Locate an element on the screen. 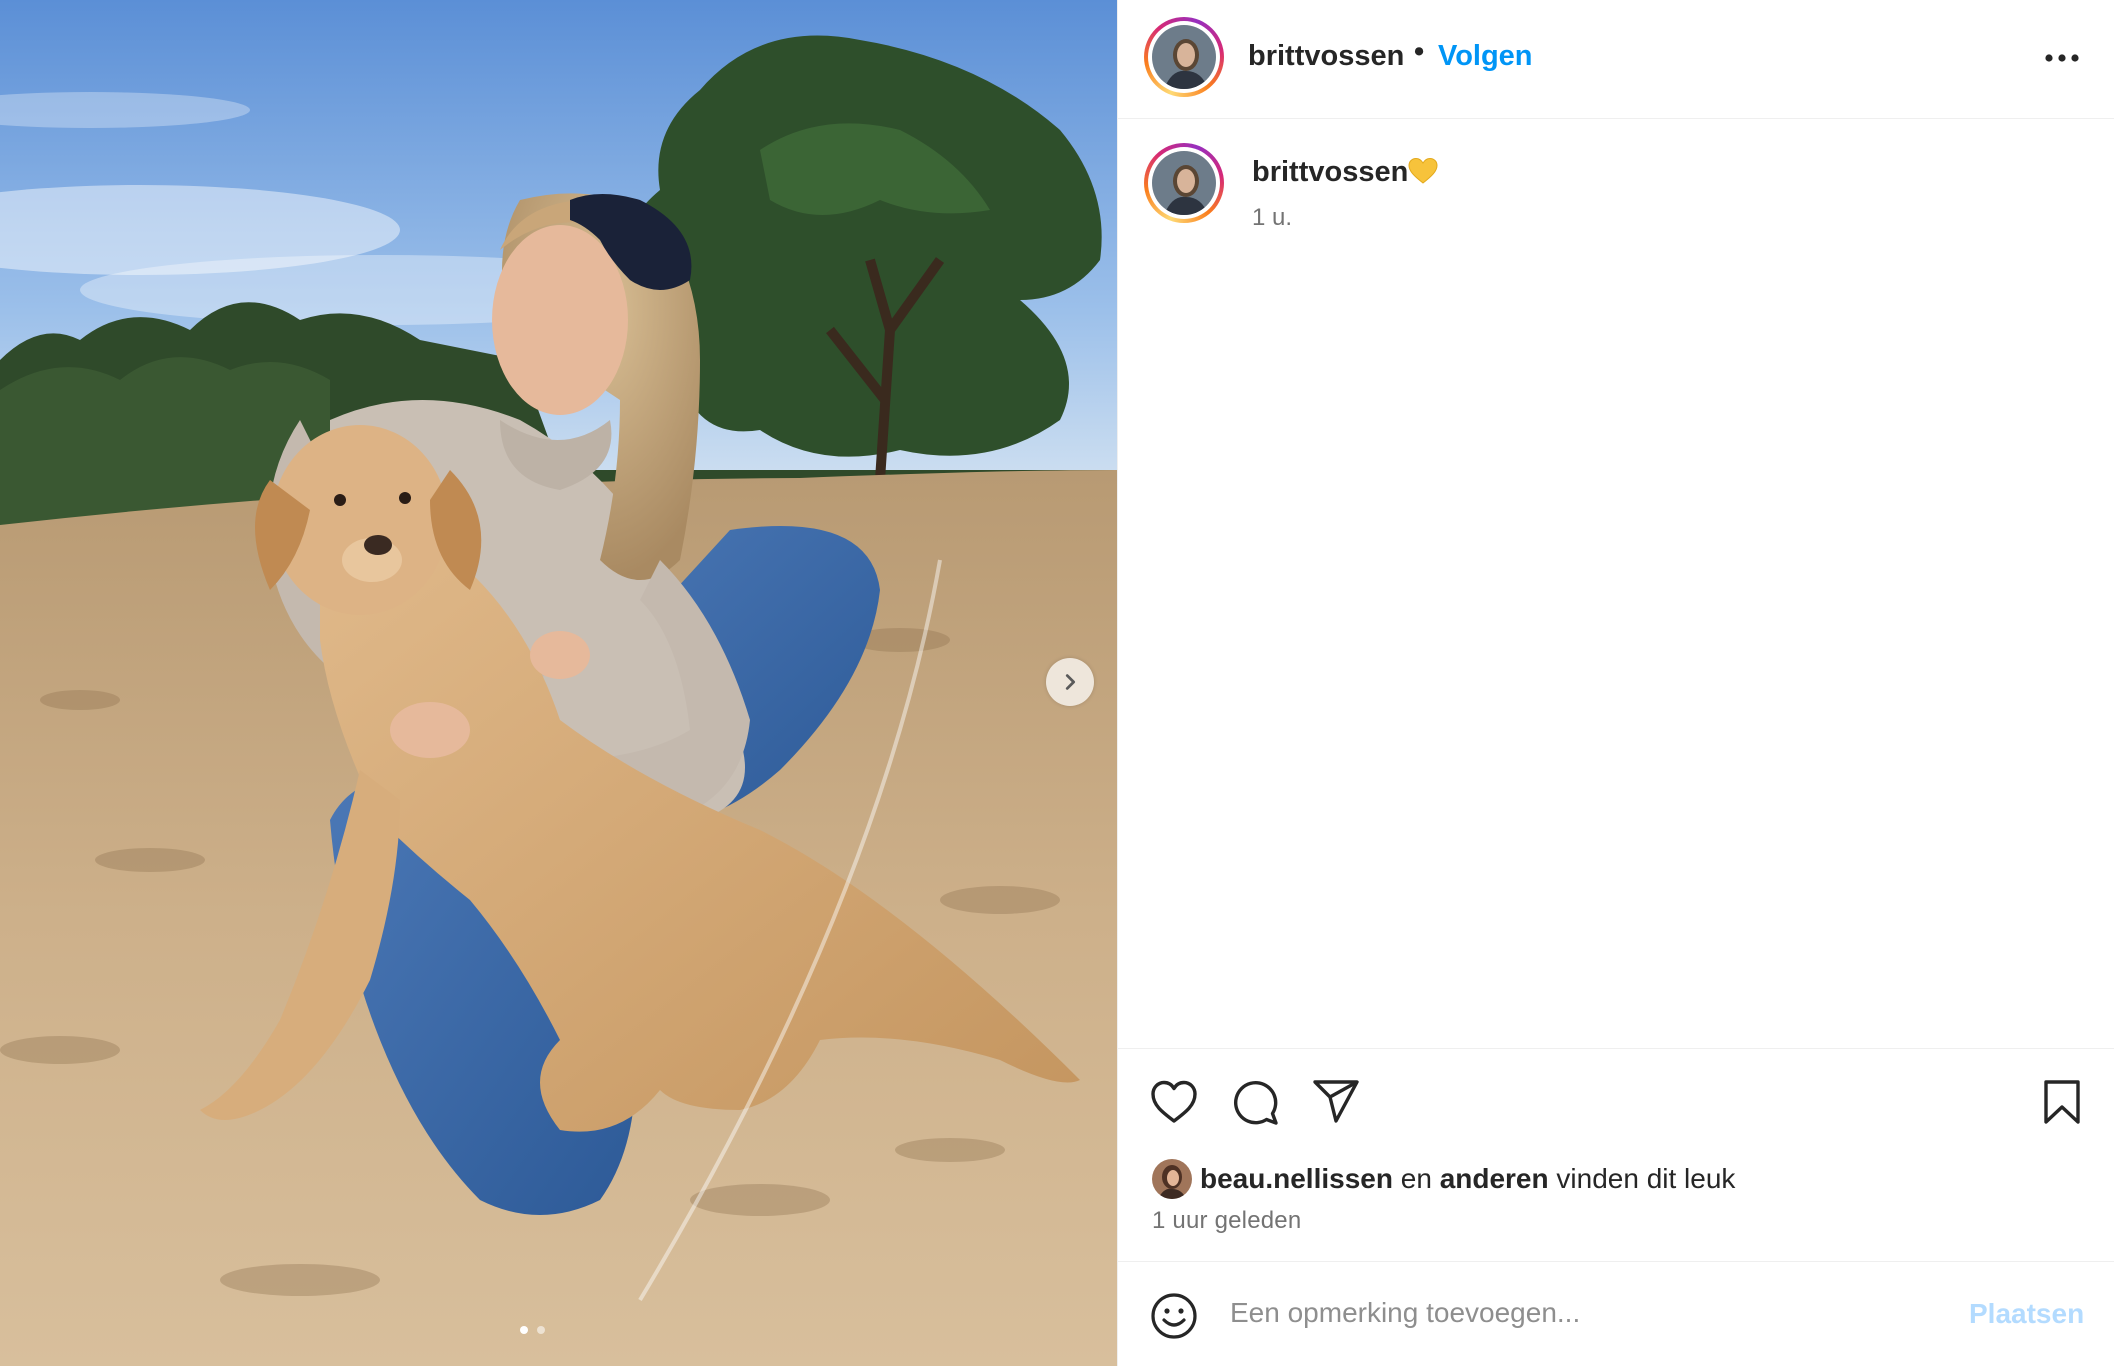 The image size is (2114, 1366). share-button is located at coordinates (1336, 1102).